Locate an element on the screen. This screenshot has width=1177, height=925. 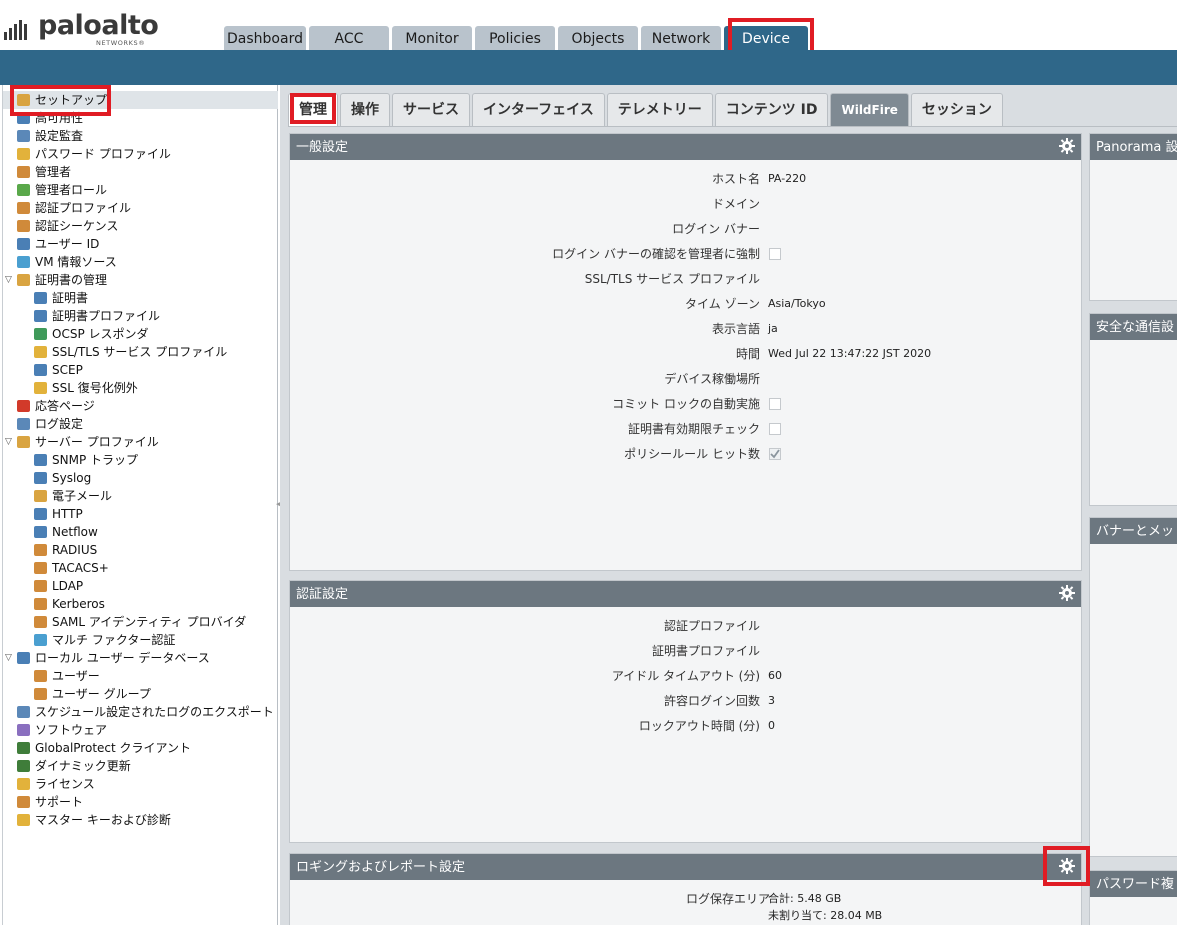
tab-network: Network is located at coordinates (681, 38).